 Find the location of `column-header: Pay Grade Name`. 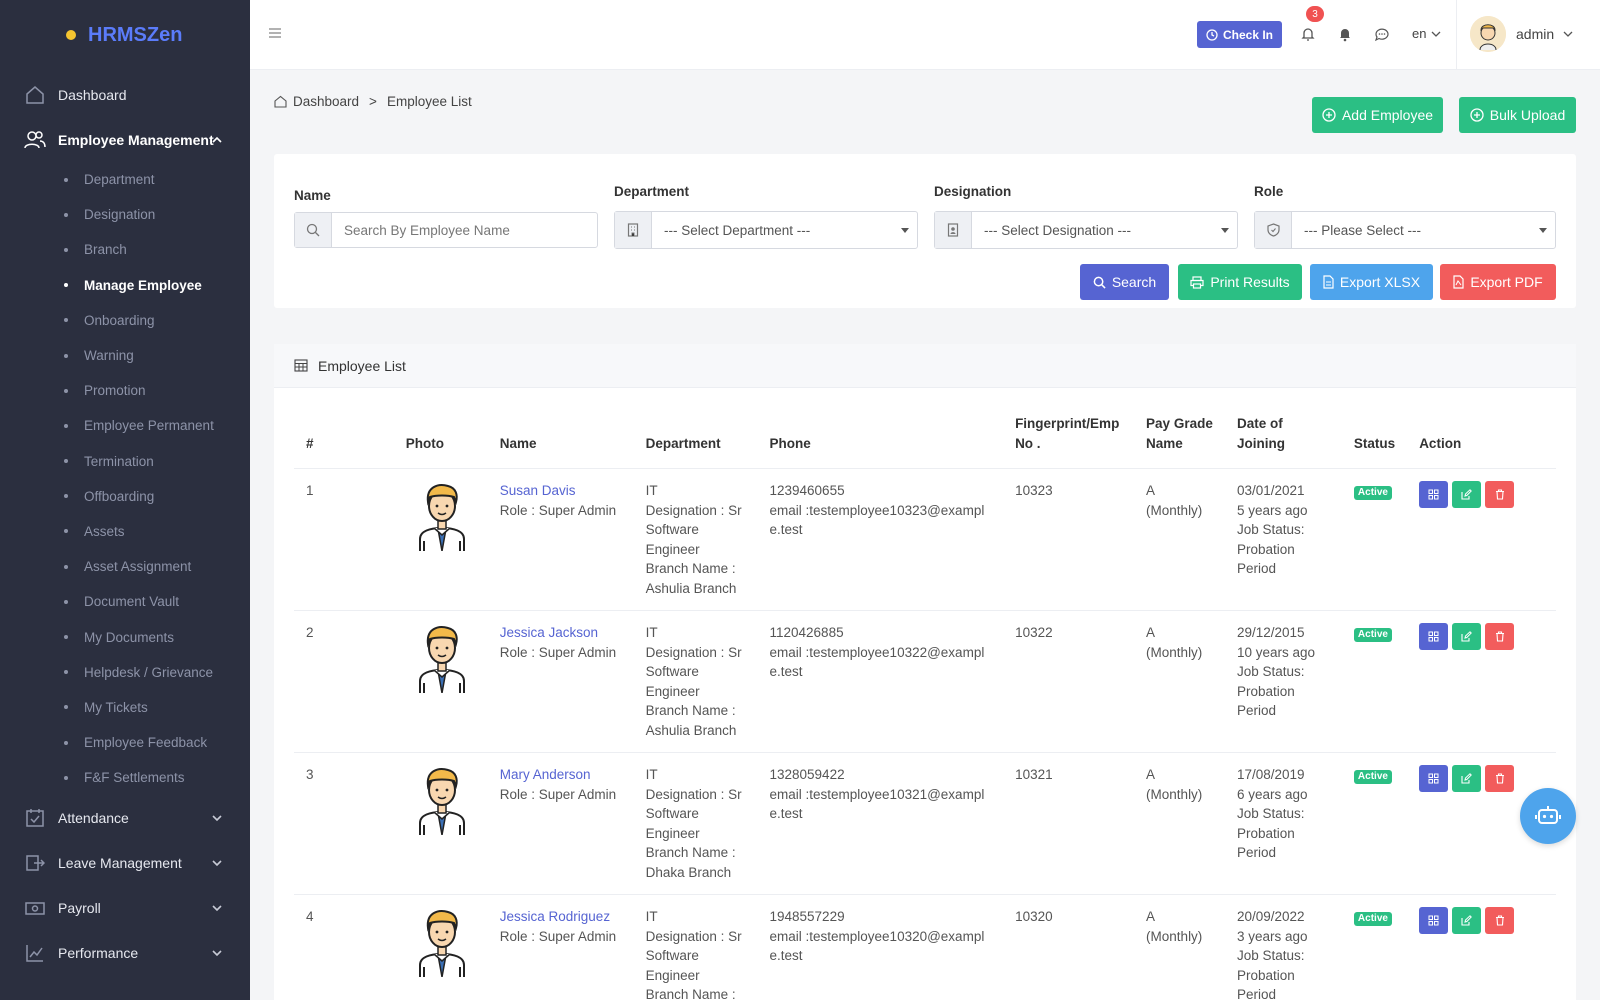

column-header: Pay Grade Name is located at coordinates (1179, 441).